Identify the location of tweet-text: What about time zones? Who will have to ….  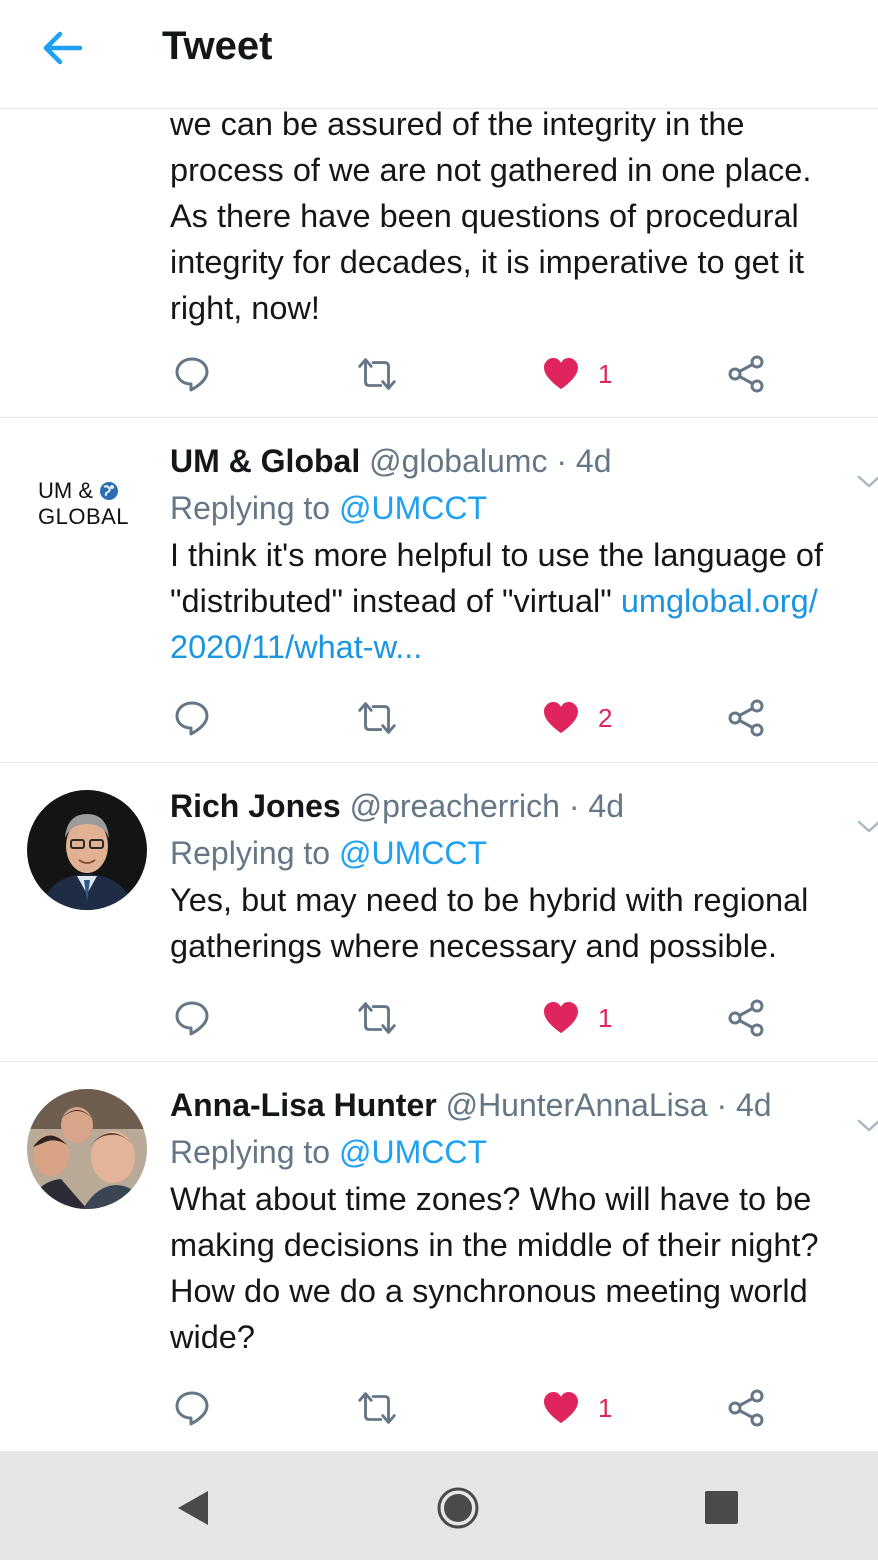
(494, 1268).